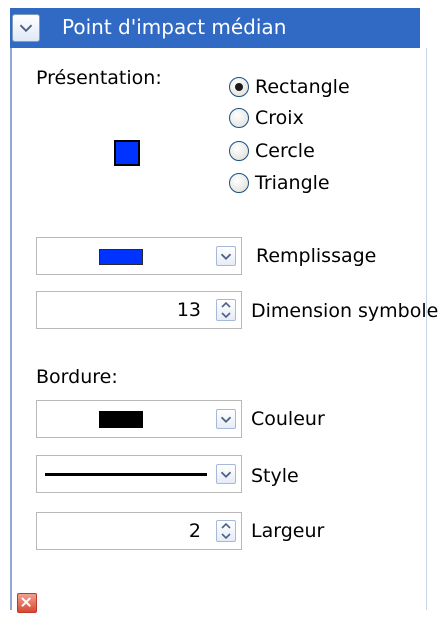  What do you see at coordinates (288, 531) in the screenshot?
I see `border-width-label: Largeur` at bounding box center [288, 531].